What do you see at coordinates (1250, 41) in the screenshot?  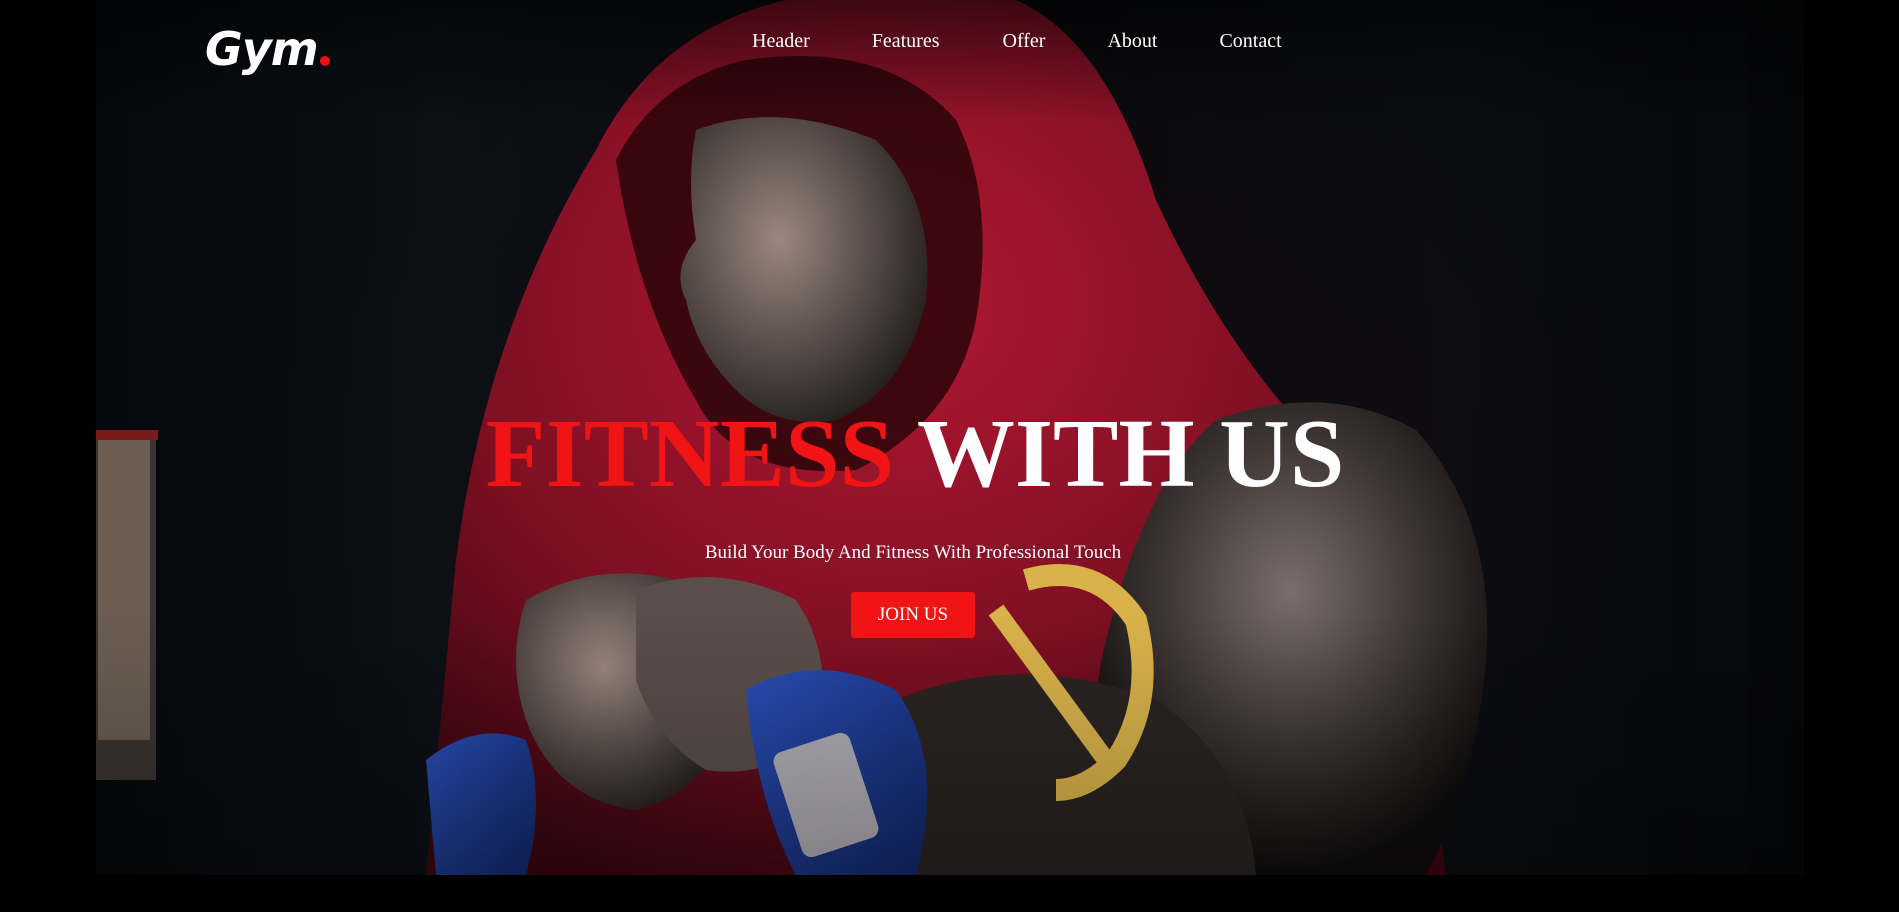 I see `nav-item-contact: Contact` at bounding box center [1250, 41].